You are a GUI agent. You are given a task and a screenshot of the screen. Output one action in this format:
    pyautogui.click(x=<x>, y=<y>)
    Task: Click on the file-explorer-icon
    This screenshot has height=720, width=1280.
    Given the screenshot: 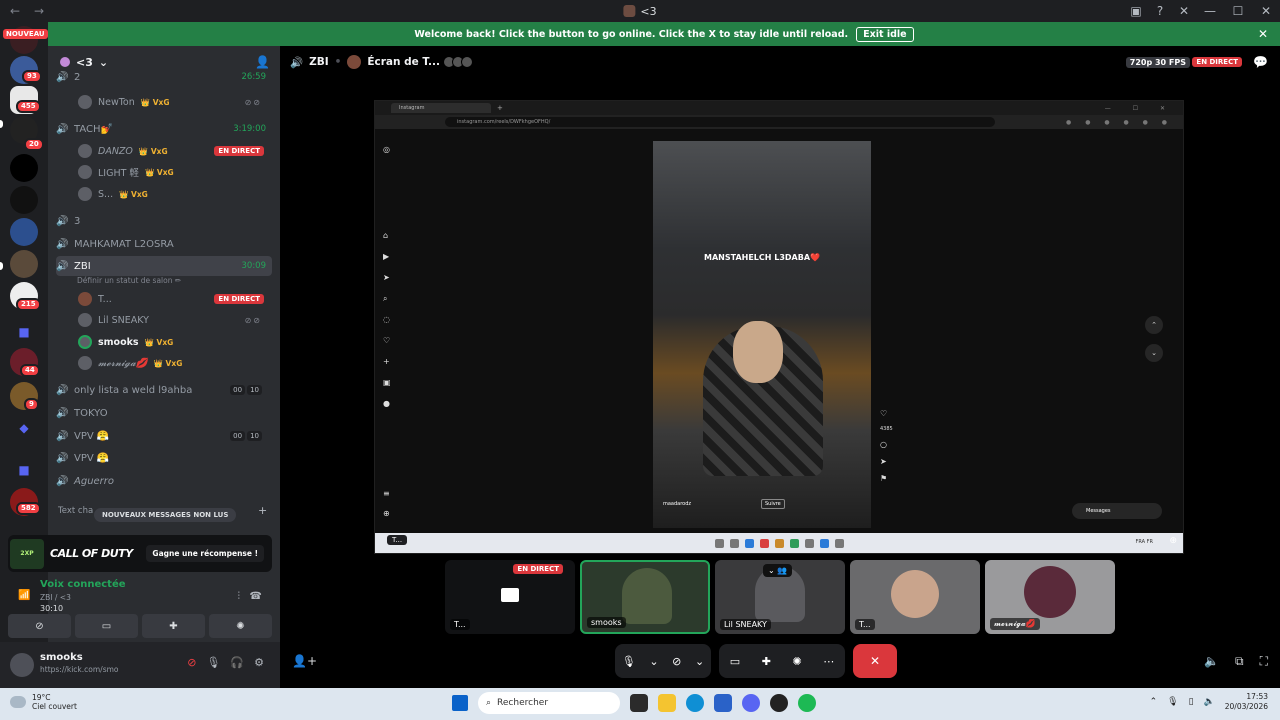 What is the action you would take?
    pyautogui.click(x=667, y=703)
    